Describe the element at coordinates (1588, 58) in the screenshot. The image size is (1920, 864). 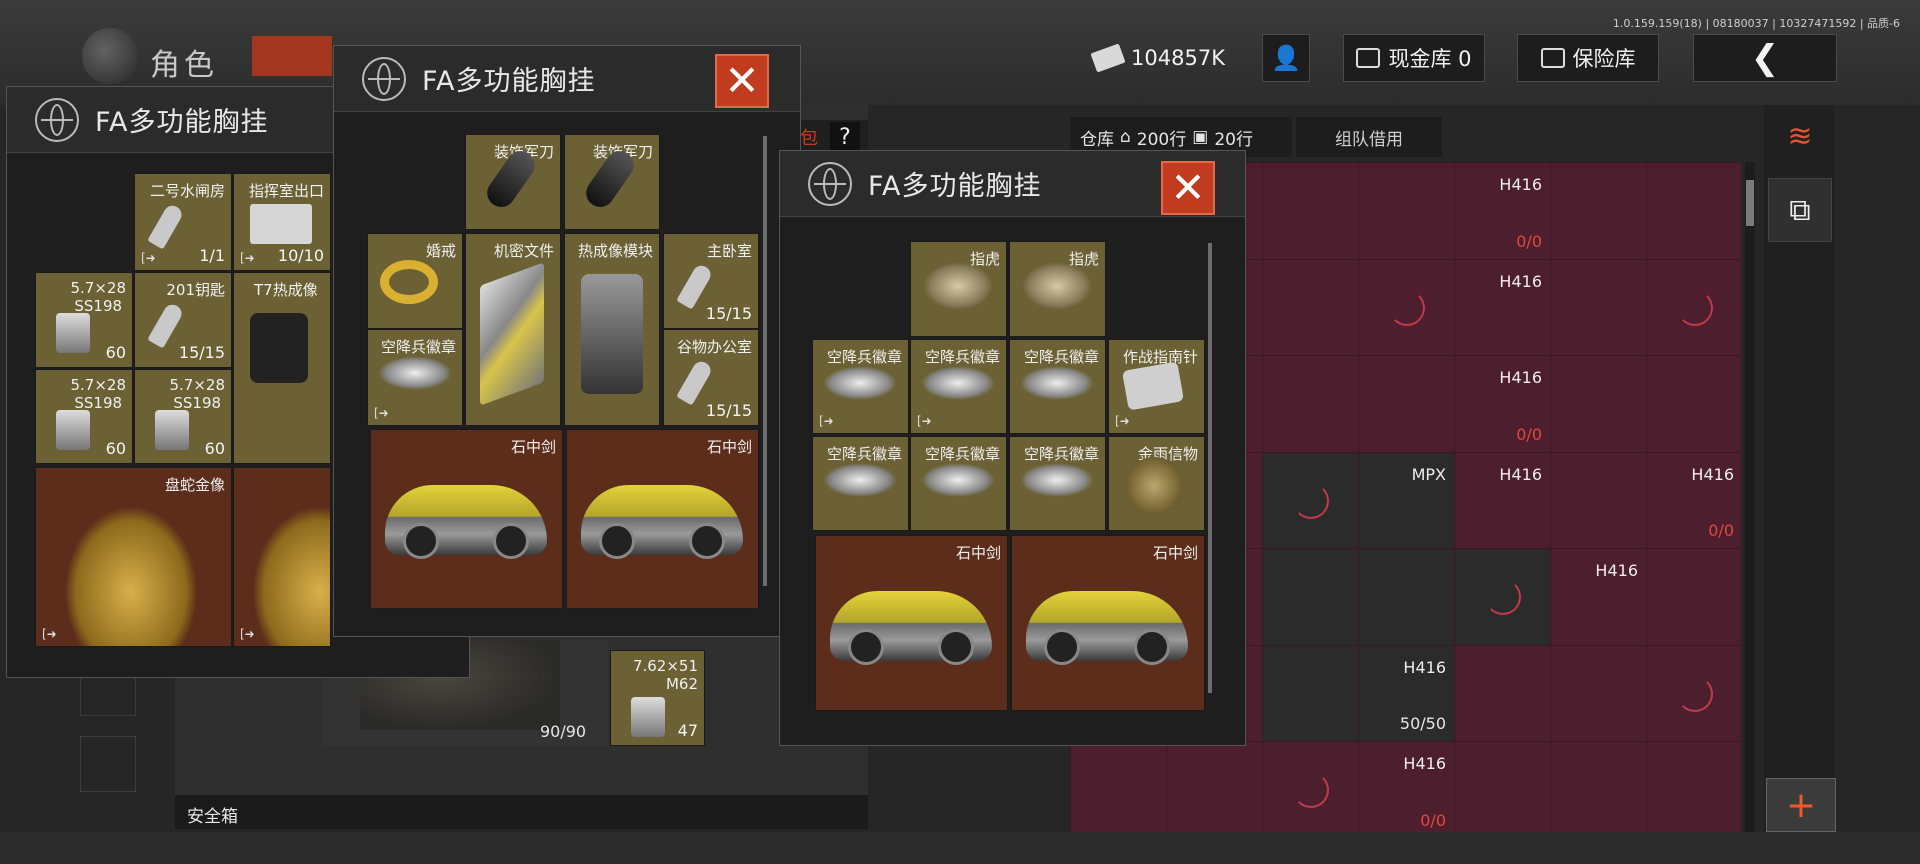
I see `insurance-vault-button: 保险库` at that location.